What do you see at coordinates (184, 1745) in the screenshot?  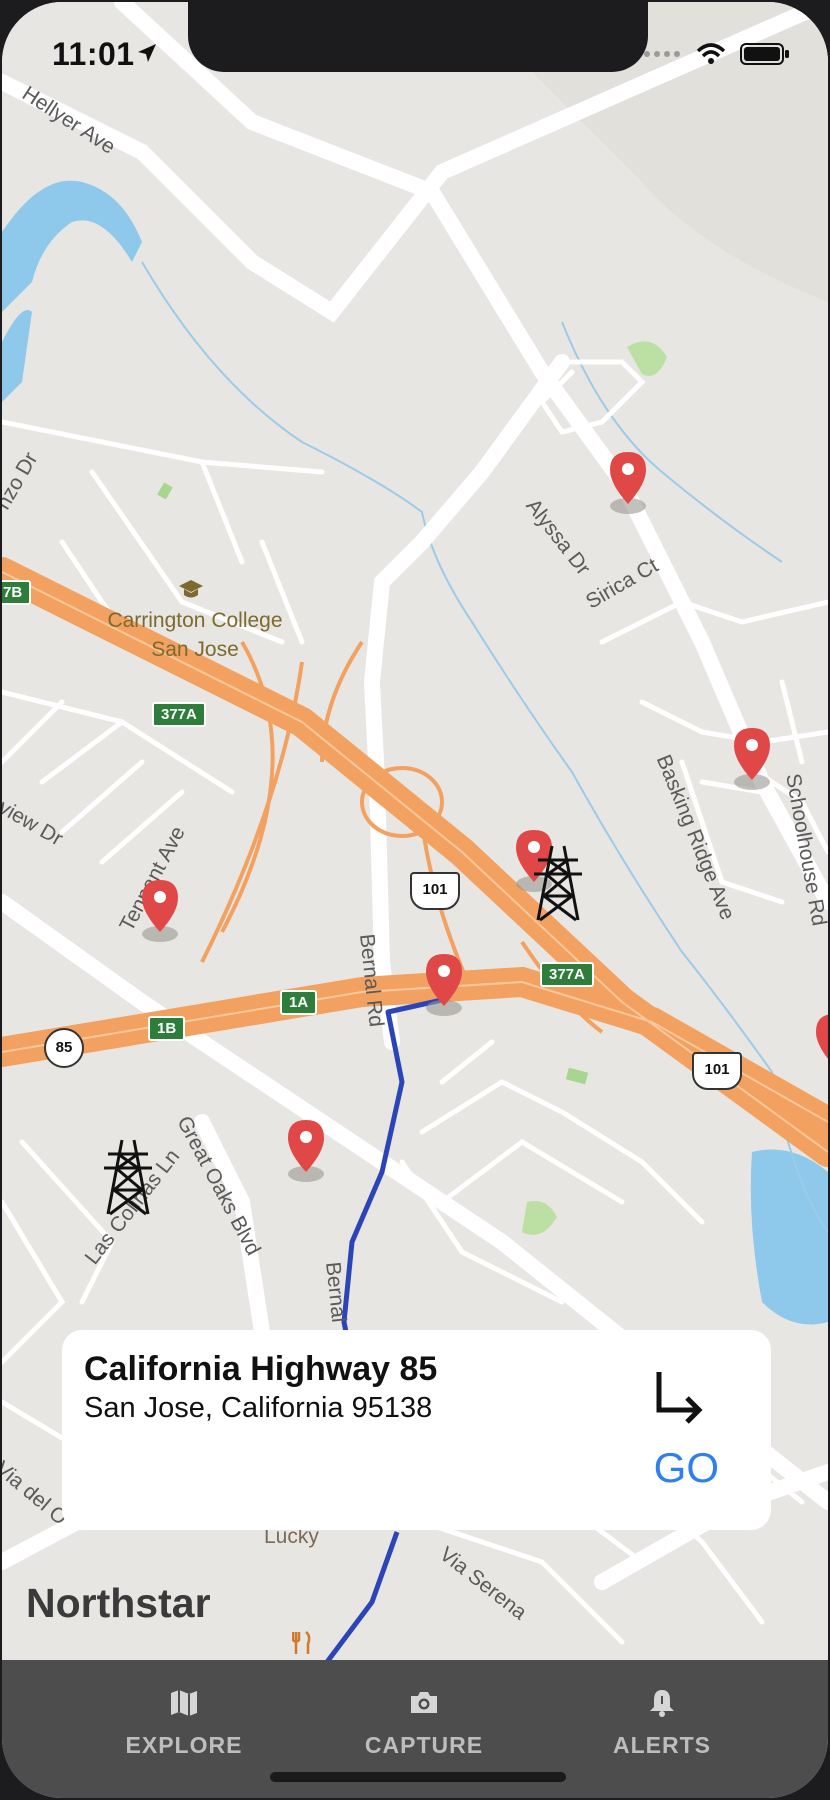 I see `tab-explore-label: EXPLORE` at bounding box center [184, 1745].